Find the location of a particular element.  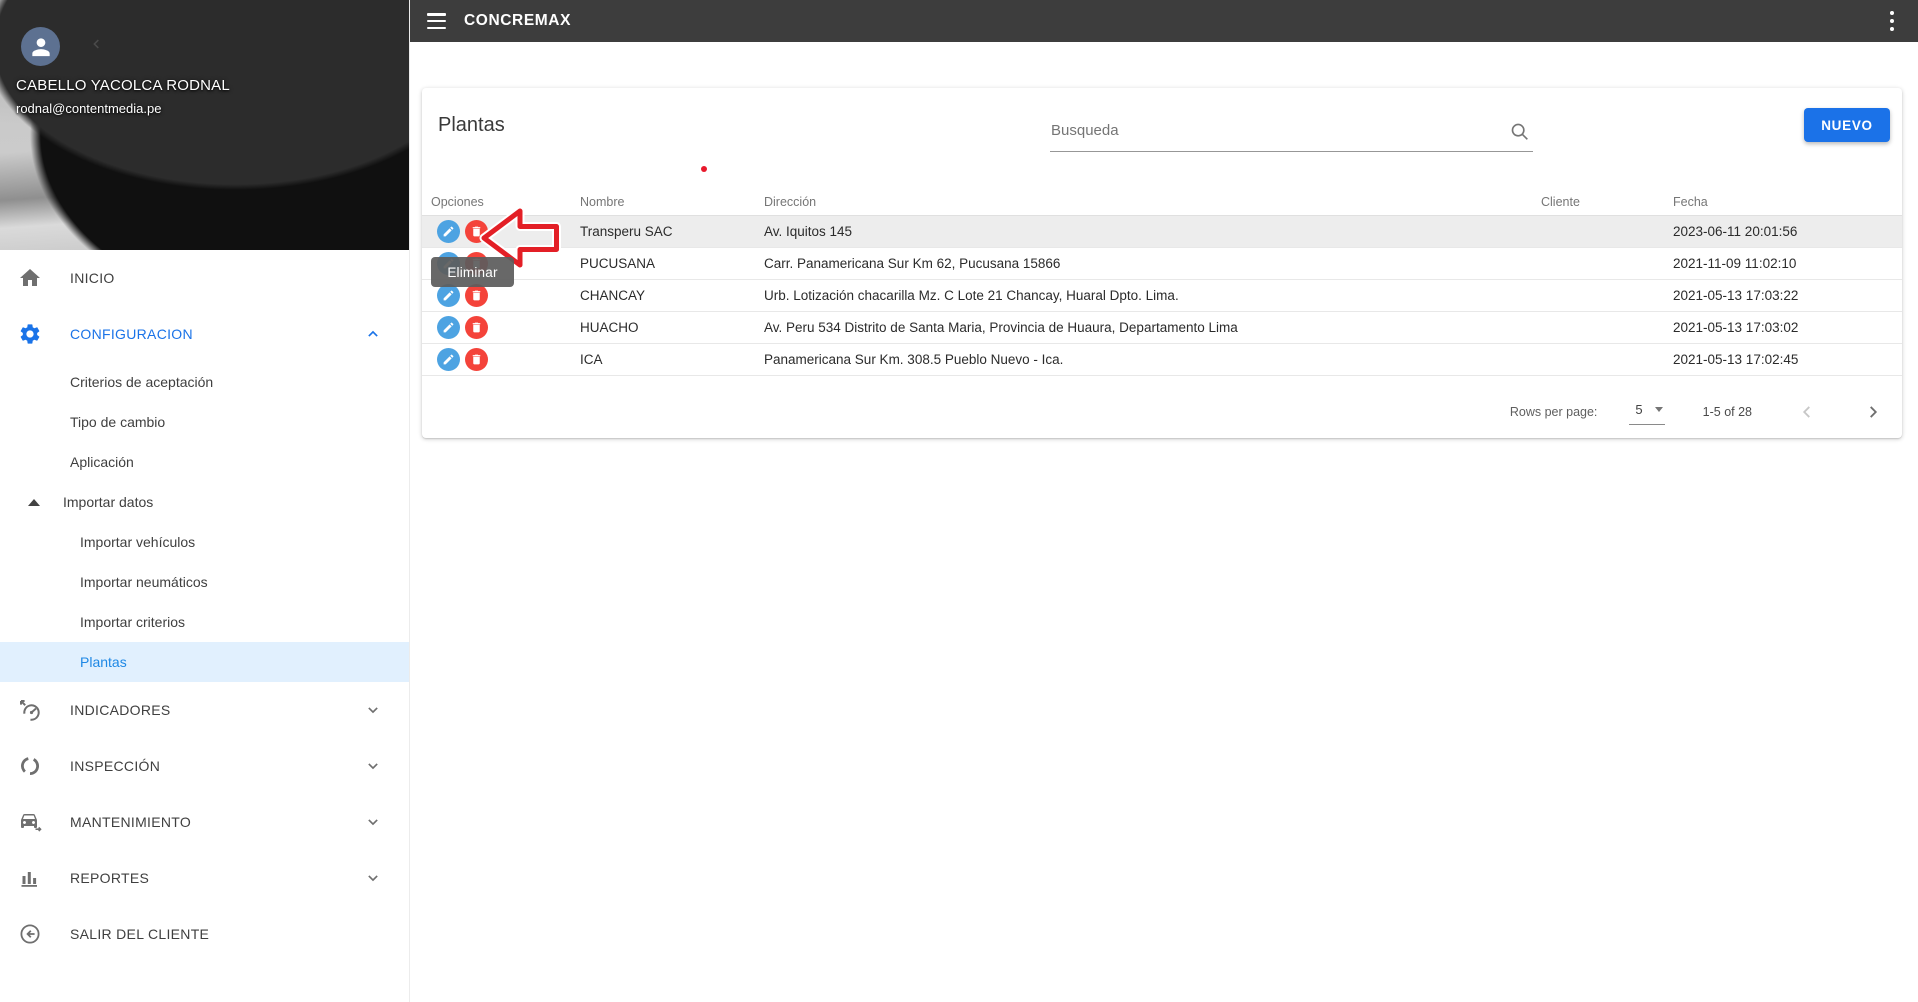

sidebar-item-reportes: REPORTES is located at coordinates (204, 878).